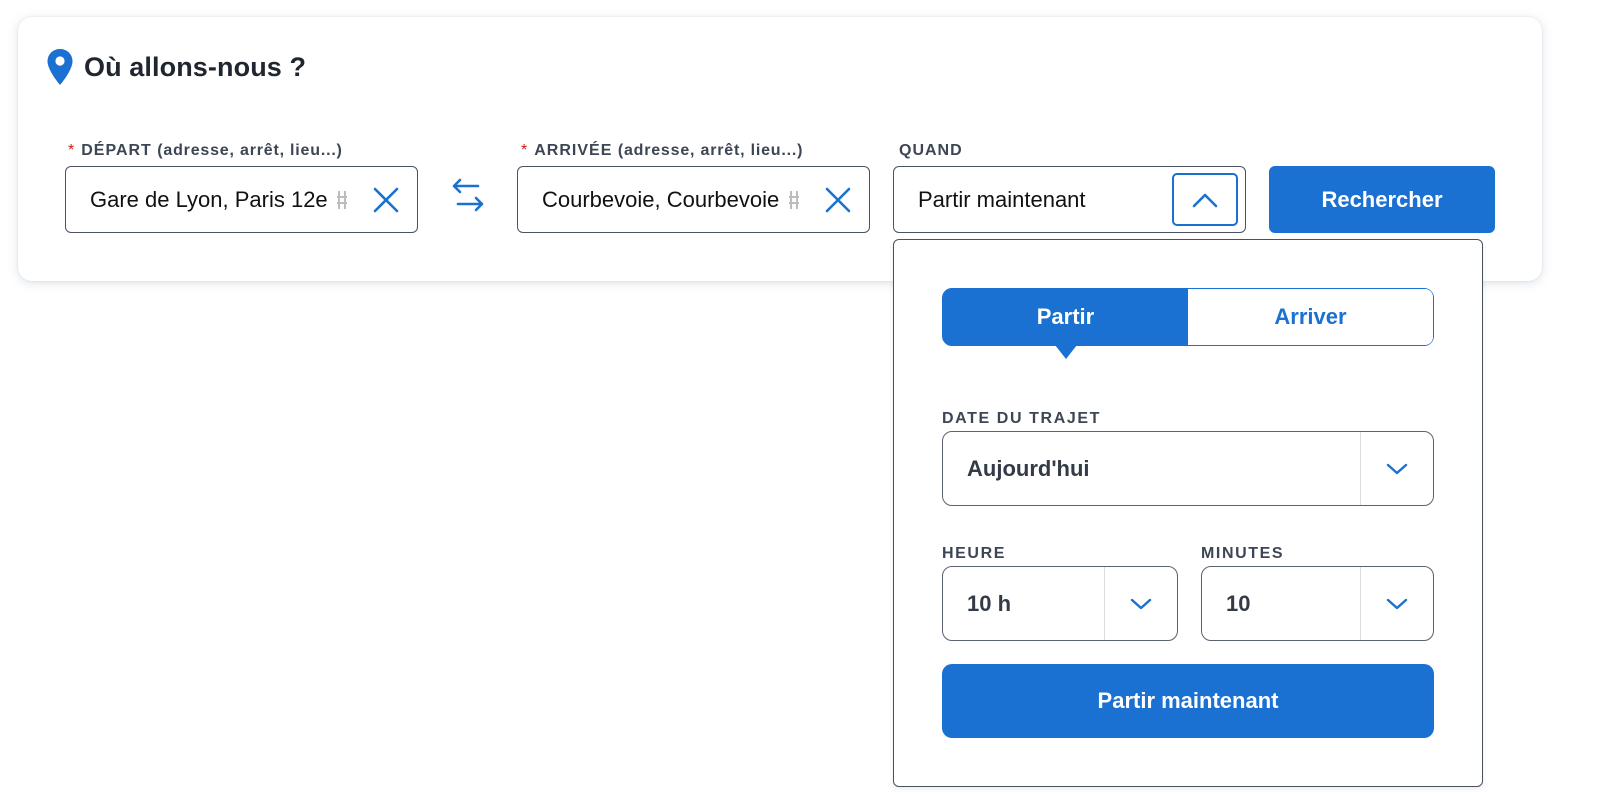 This screenshot has width=1606, height=811. I want to click on arrival-value: Courbevoie, Courbevoie, so click(652, 200).